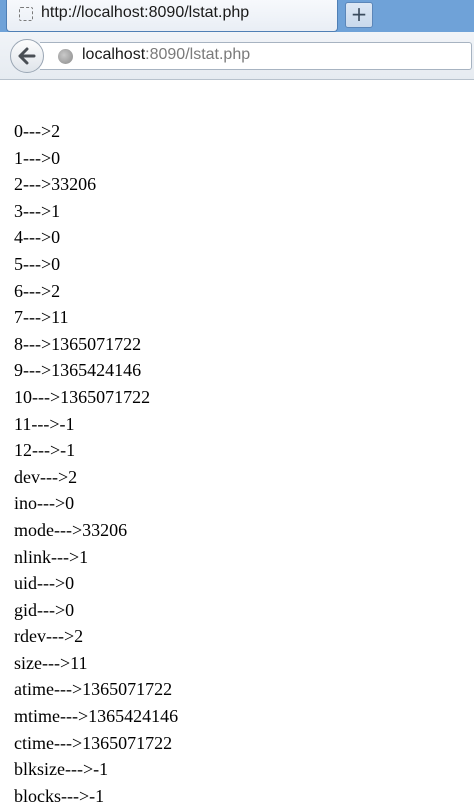 This screenshot has height=810, width=474. I want to click on output-line: mtime--->1365424146, so click(96, 716).